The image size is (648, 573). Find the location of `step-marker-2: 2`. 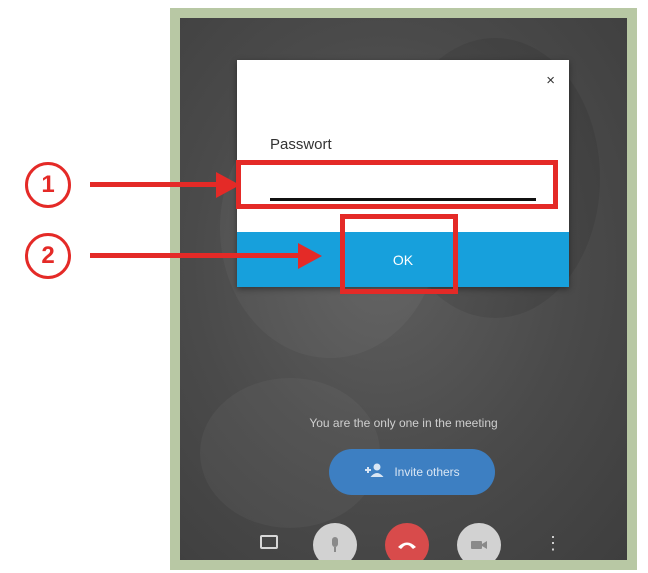

step-marker-2: 2 is located at coordinates (48, 256).